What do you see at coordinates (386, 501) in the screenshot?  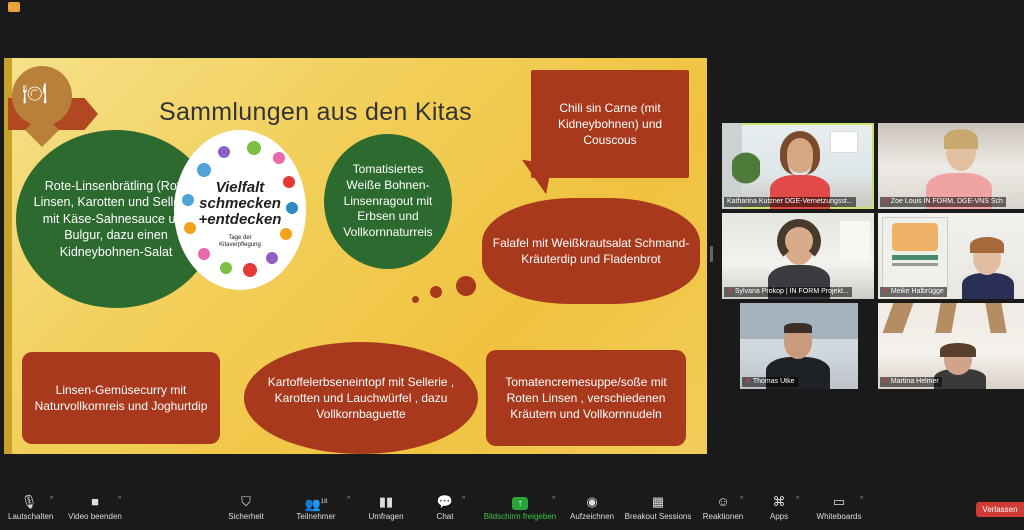 I see `bar-chart-icon: ▮▮` at bounding box center [386, 501].